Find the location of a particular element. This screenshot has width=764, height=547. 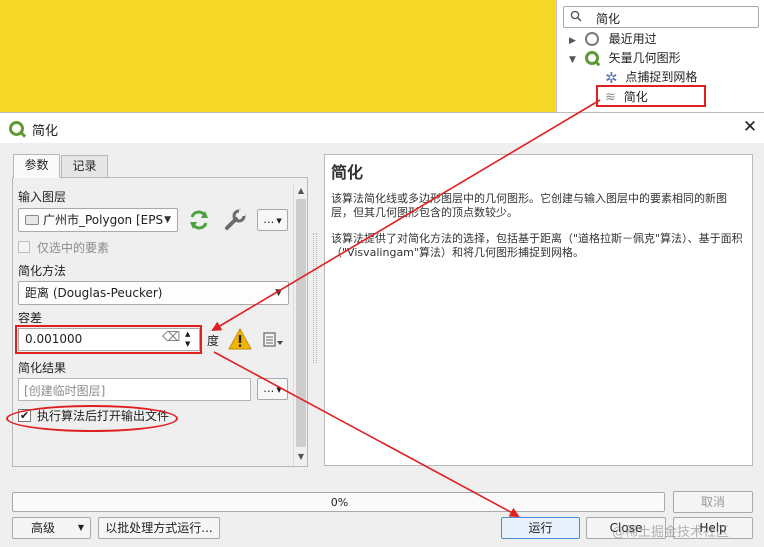

tab-parameters: 参数 is located at coordinates (36, 166).